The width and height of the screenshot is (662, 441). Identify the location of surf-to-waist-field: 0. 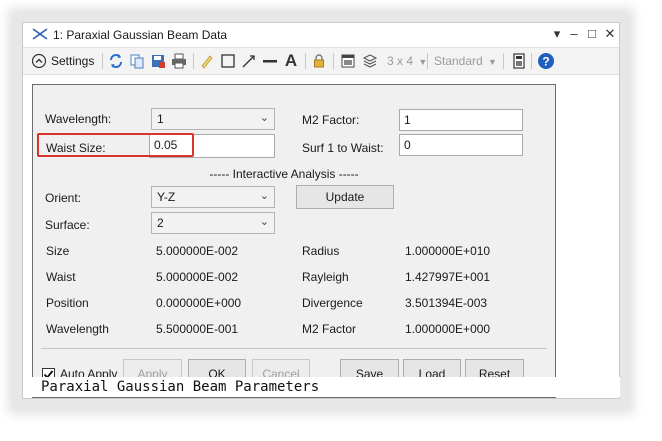
(461, 145).